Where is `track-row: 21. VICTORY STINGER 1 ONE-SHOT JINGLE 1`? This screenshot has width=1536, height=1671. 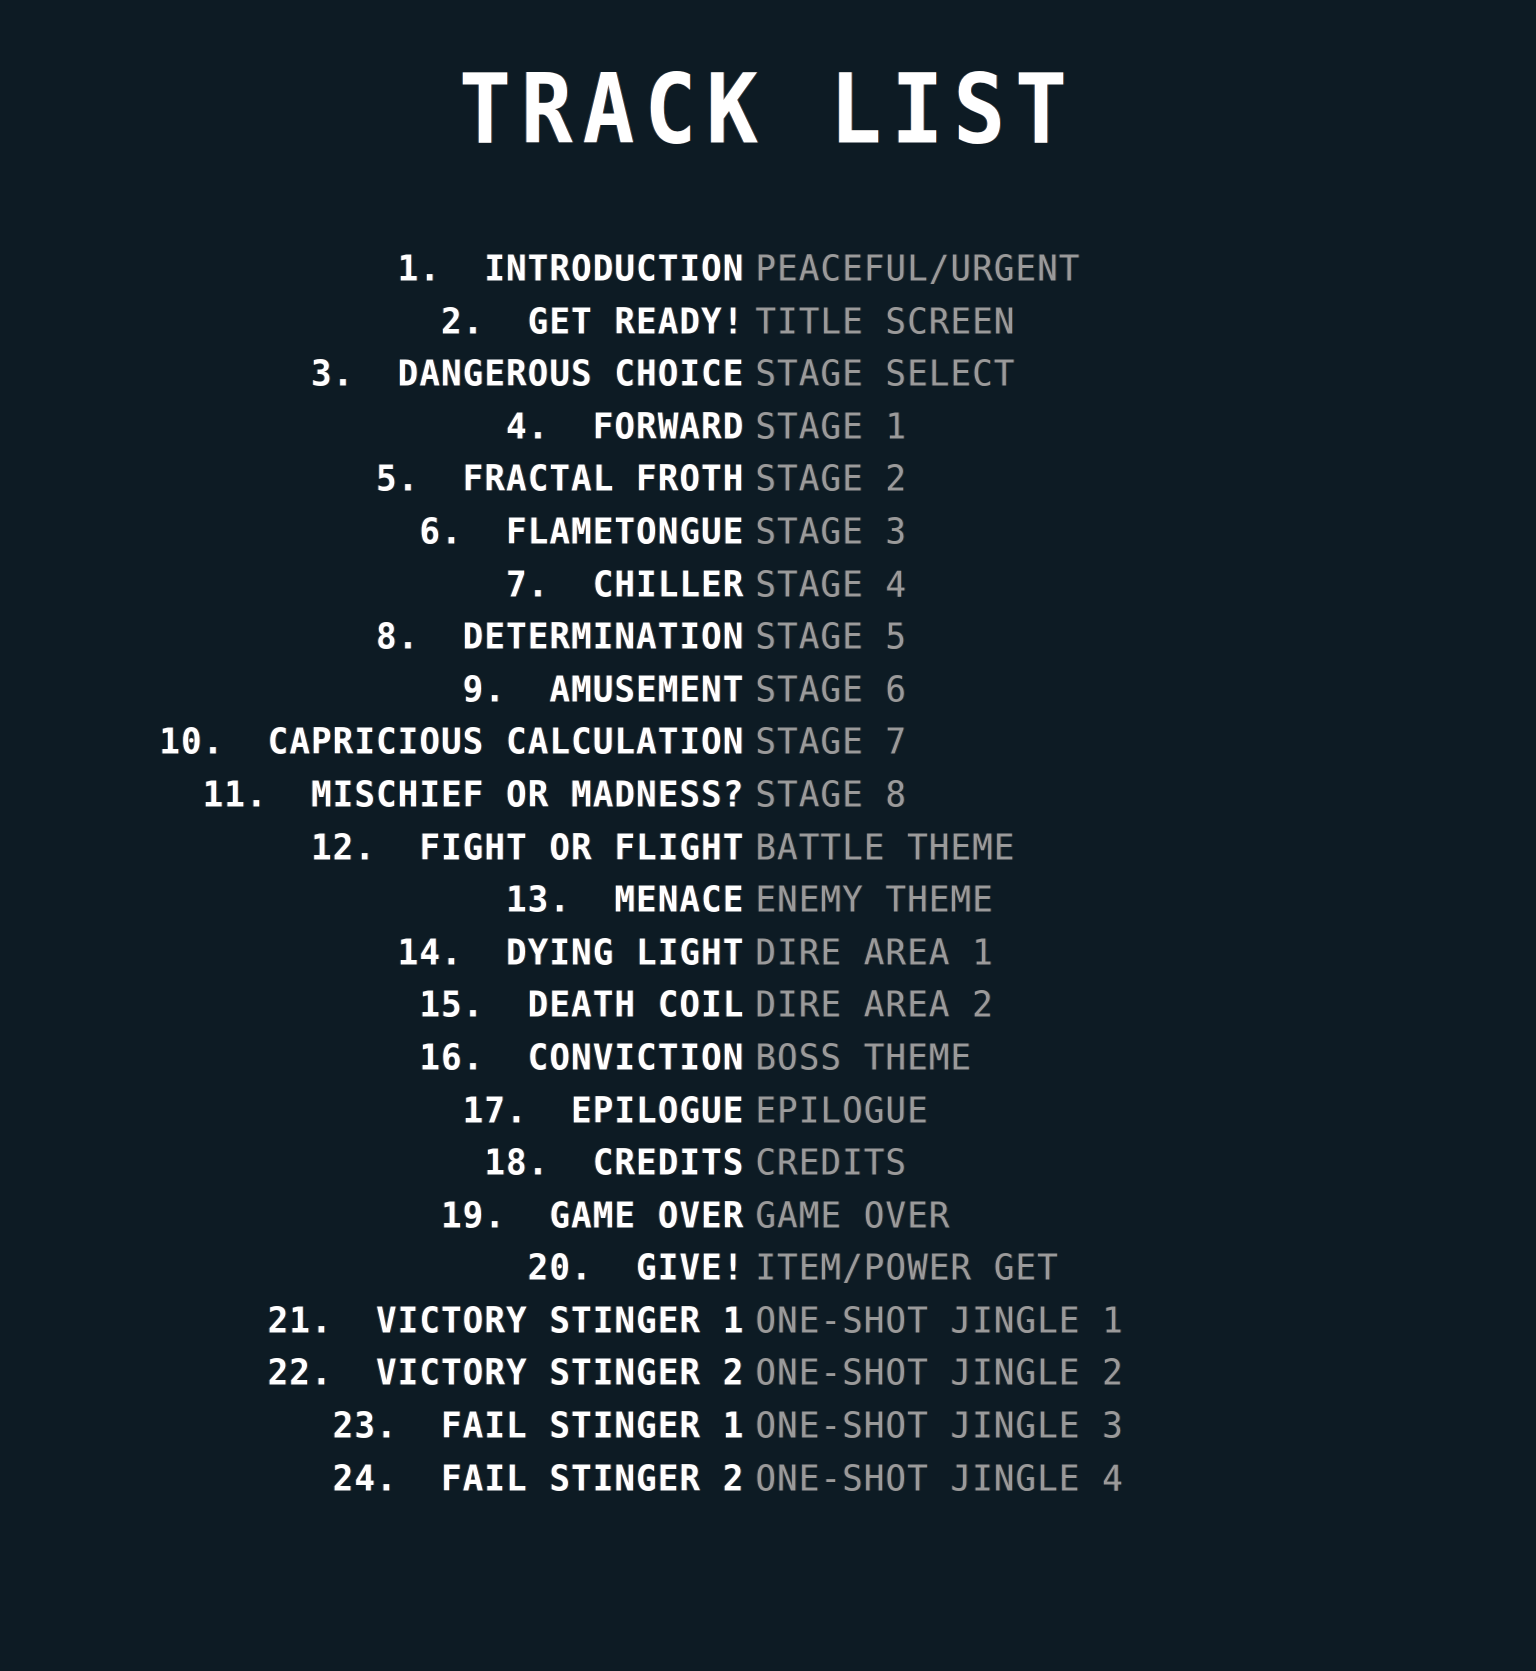 track-row: 21. VICTORY STINGER 1 ONE-SHOT JINGLE 1 is located at coordinates (768, 1321).